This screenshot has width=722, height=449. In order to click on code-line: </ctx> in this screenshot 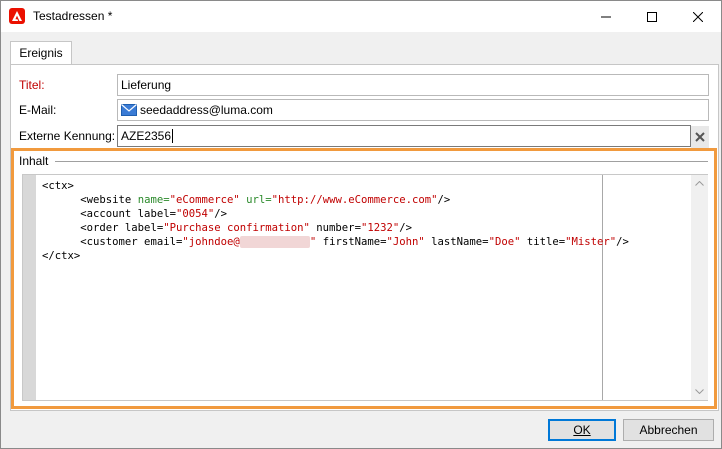, I will do `click(61, 256)`.